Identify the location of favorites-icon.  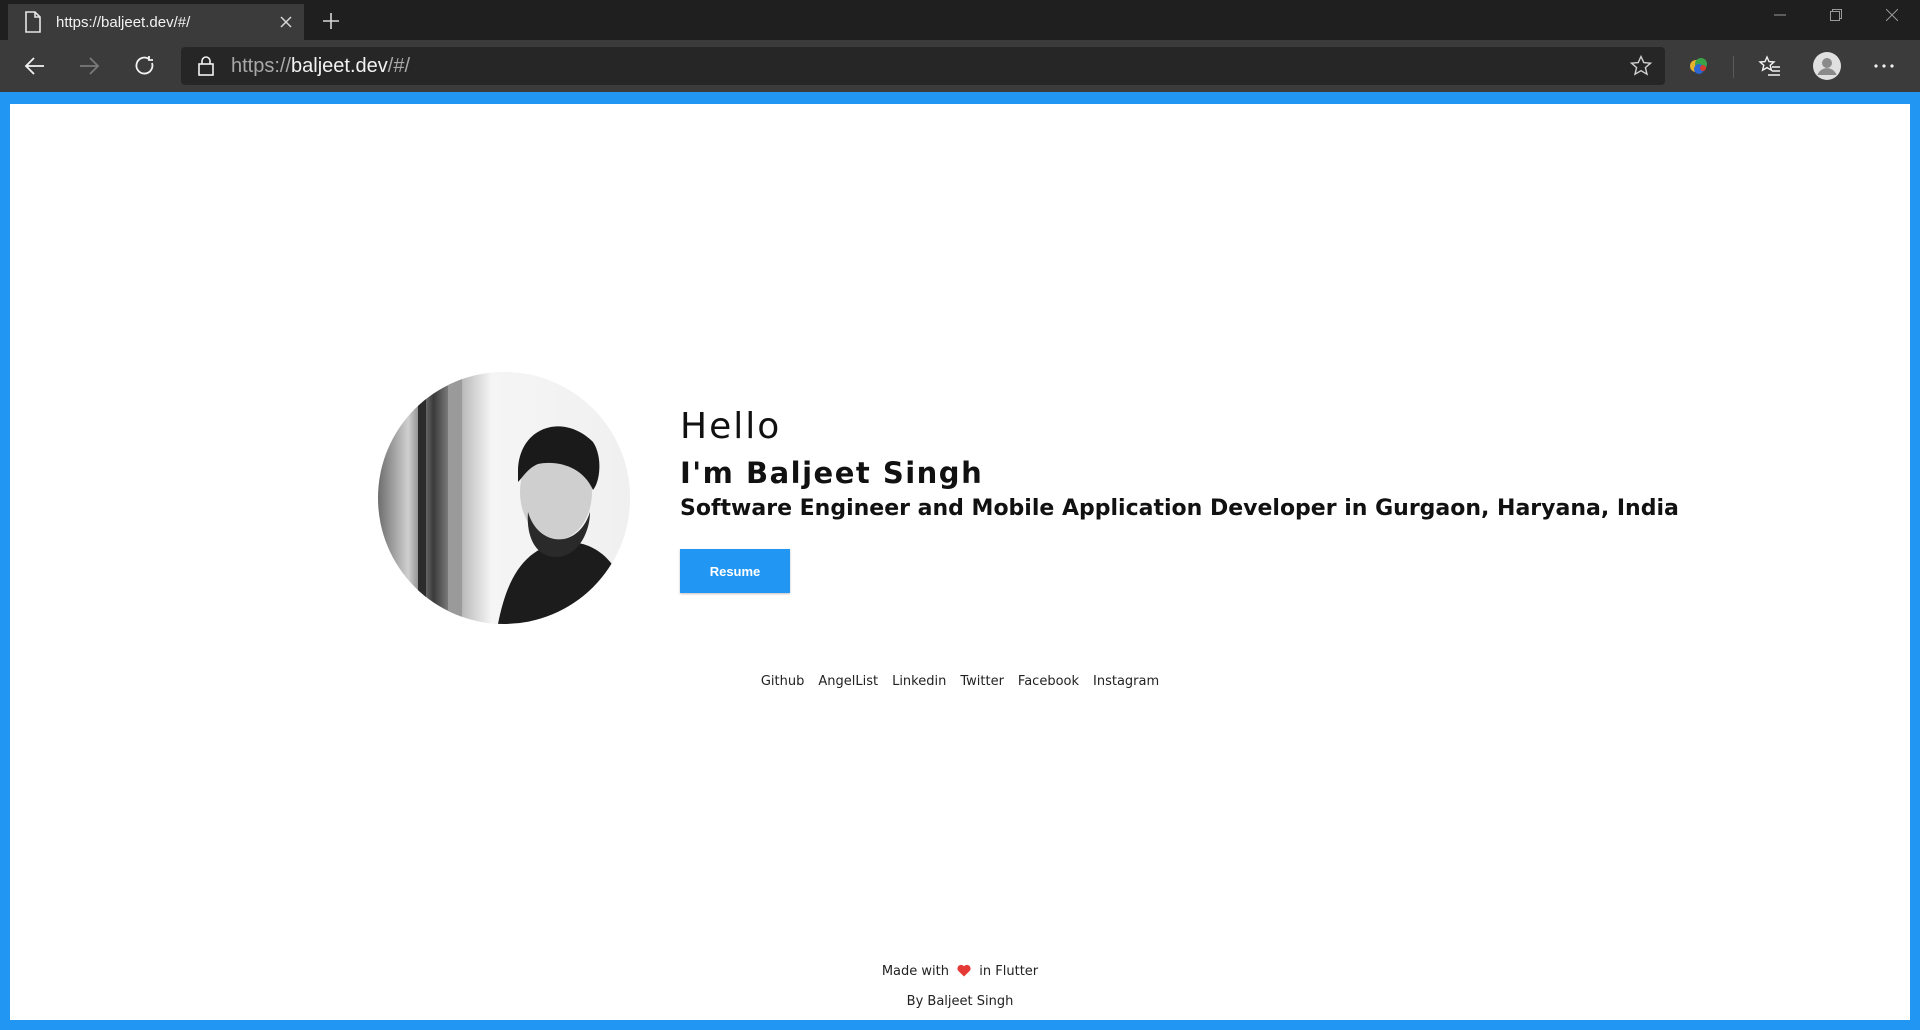
(1770, 66).